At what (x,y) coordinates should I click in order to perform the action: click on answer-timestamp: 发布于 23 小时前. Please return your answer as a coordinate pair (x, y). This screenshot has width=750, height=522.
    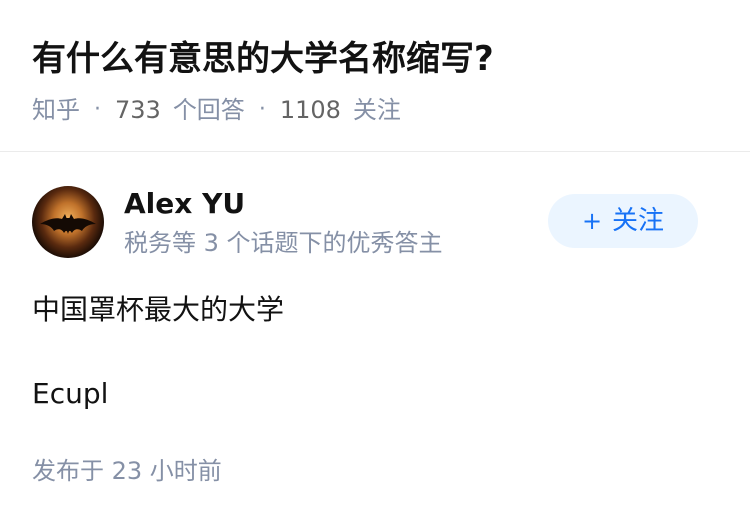
    Looking at the image, I should click on (127, 471).